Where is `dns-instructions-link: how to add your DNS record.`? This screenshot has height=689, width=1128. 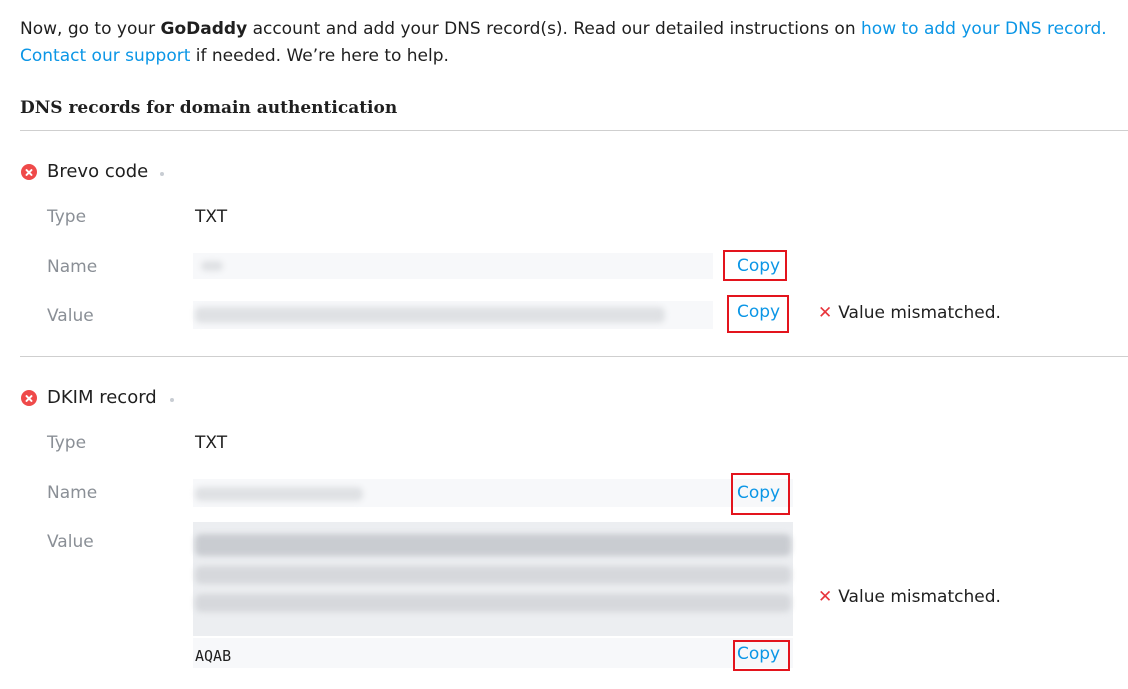 dns-instructions-link: how to add your DNS record. is located at coordinates (984, 29).